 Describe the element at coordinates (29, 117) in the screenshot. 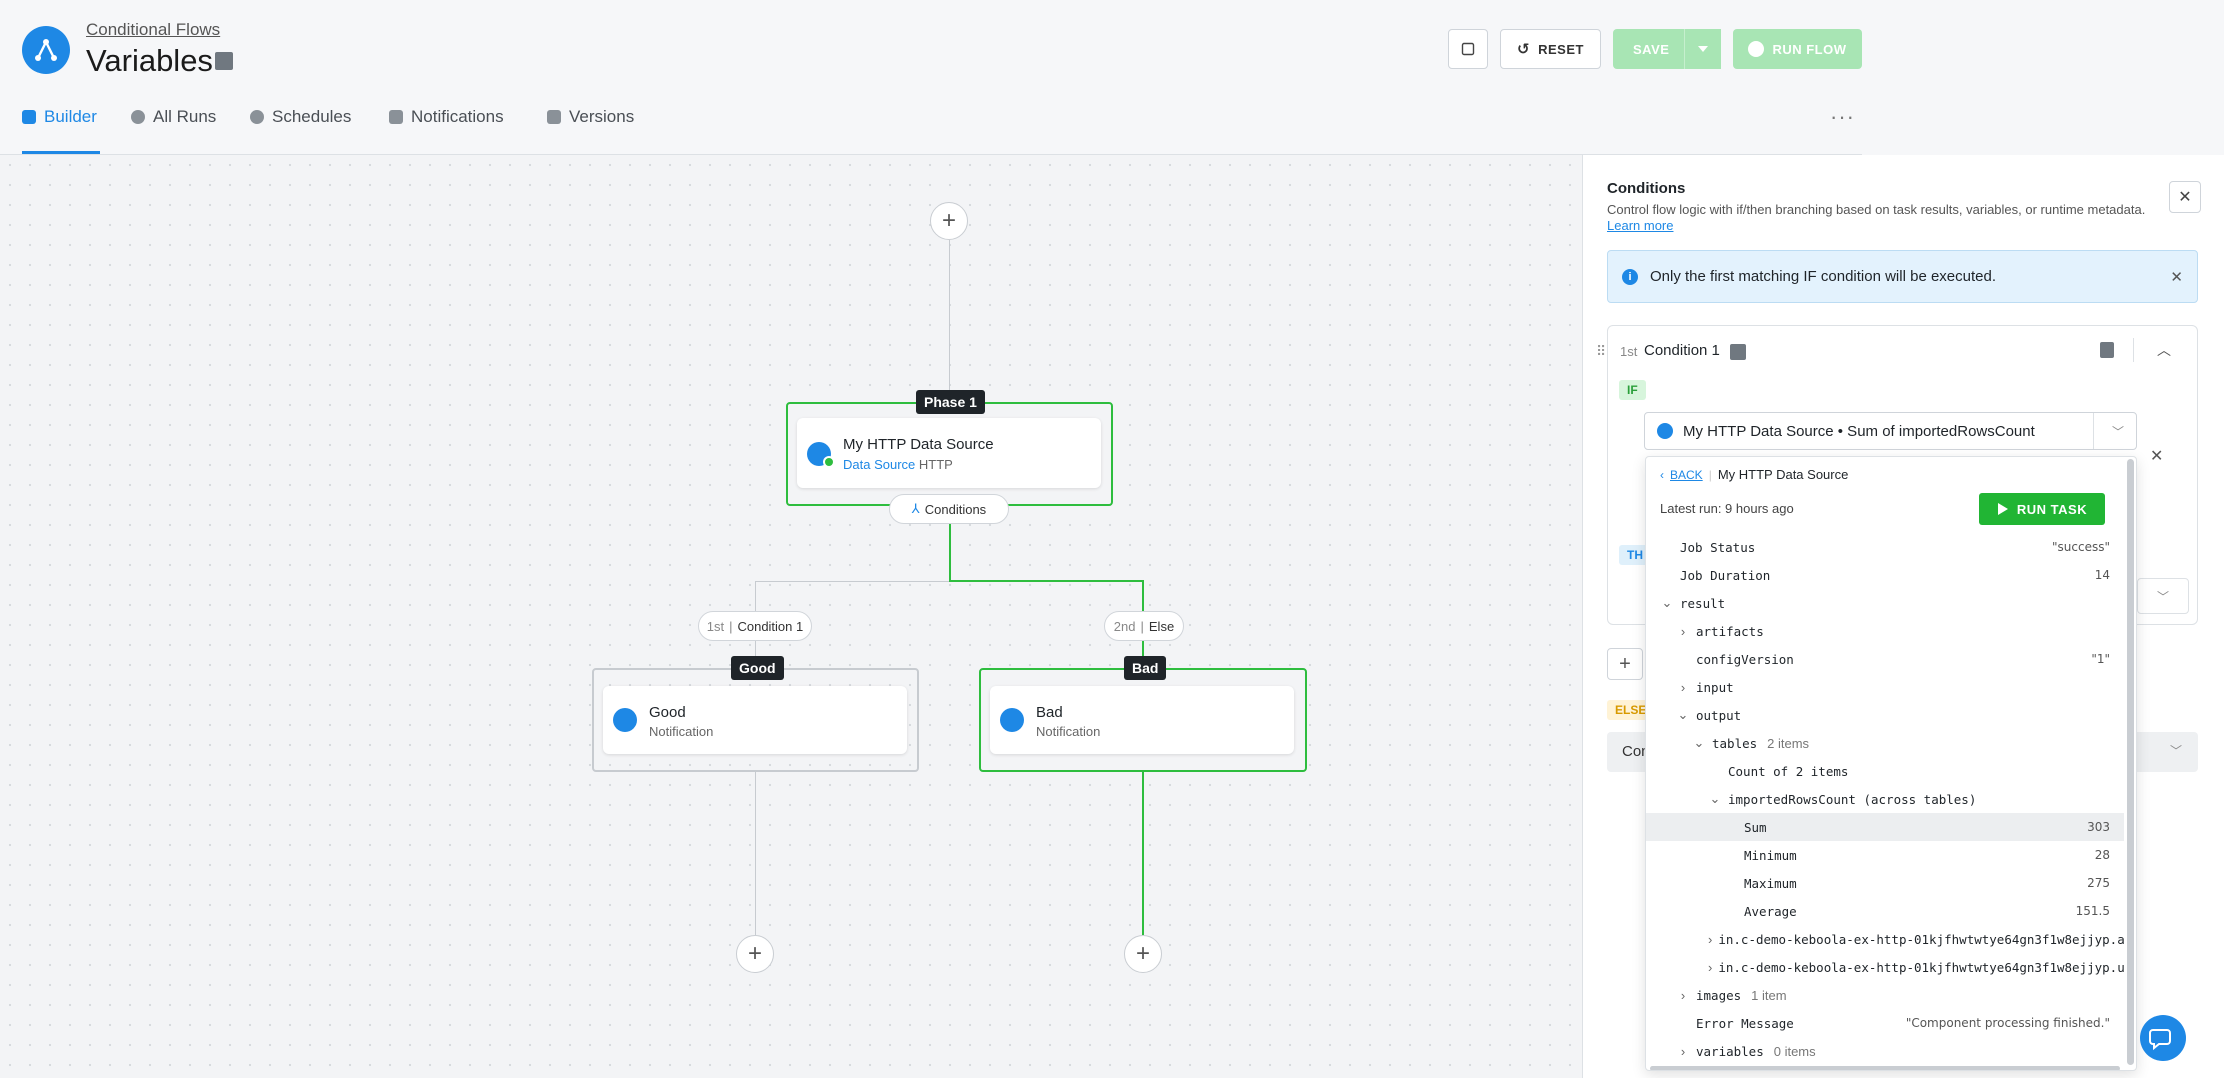

I see `builder-icon` at that location.